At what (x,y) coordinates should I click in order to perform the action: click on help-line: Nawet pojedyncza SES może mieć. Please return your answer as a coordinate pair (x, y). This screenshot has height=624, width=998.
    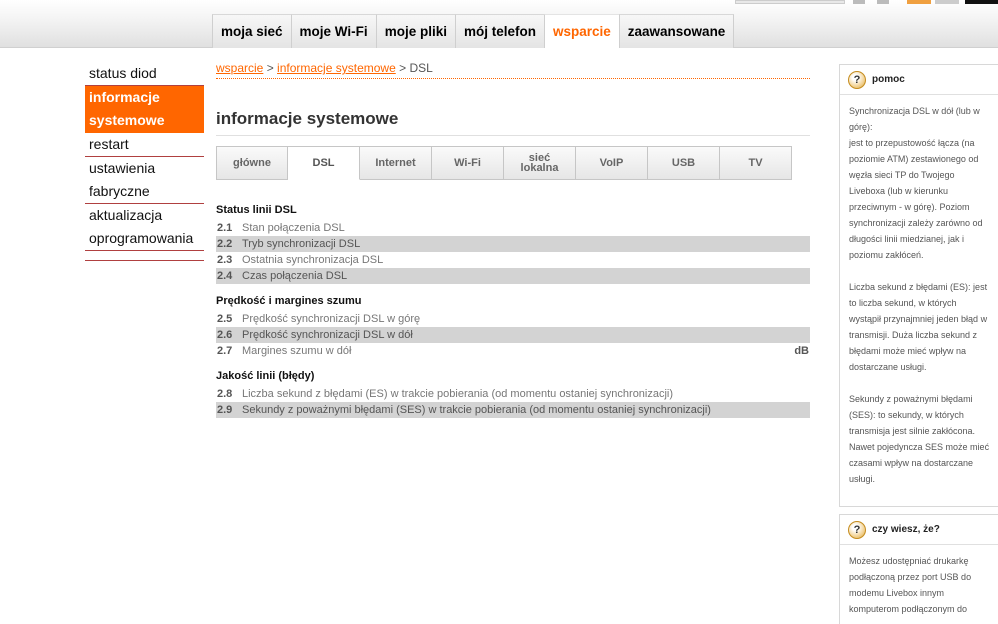
    Looking at the image, I should click on (919, 447).